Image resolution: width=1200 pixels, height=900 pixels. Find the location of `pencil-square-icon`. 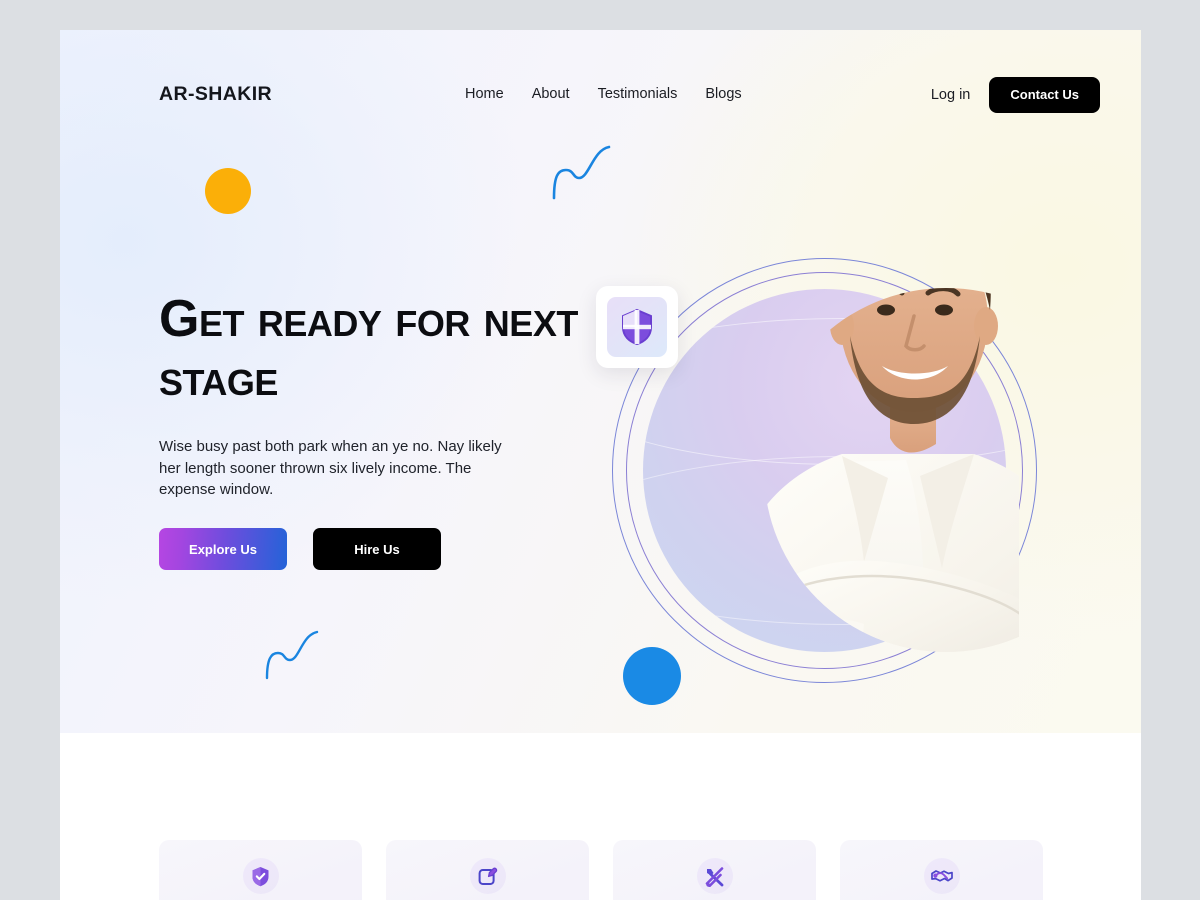

pencil-square-icon is located at coordinates (487, 876).